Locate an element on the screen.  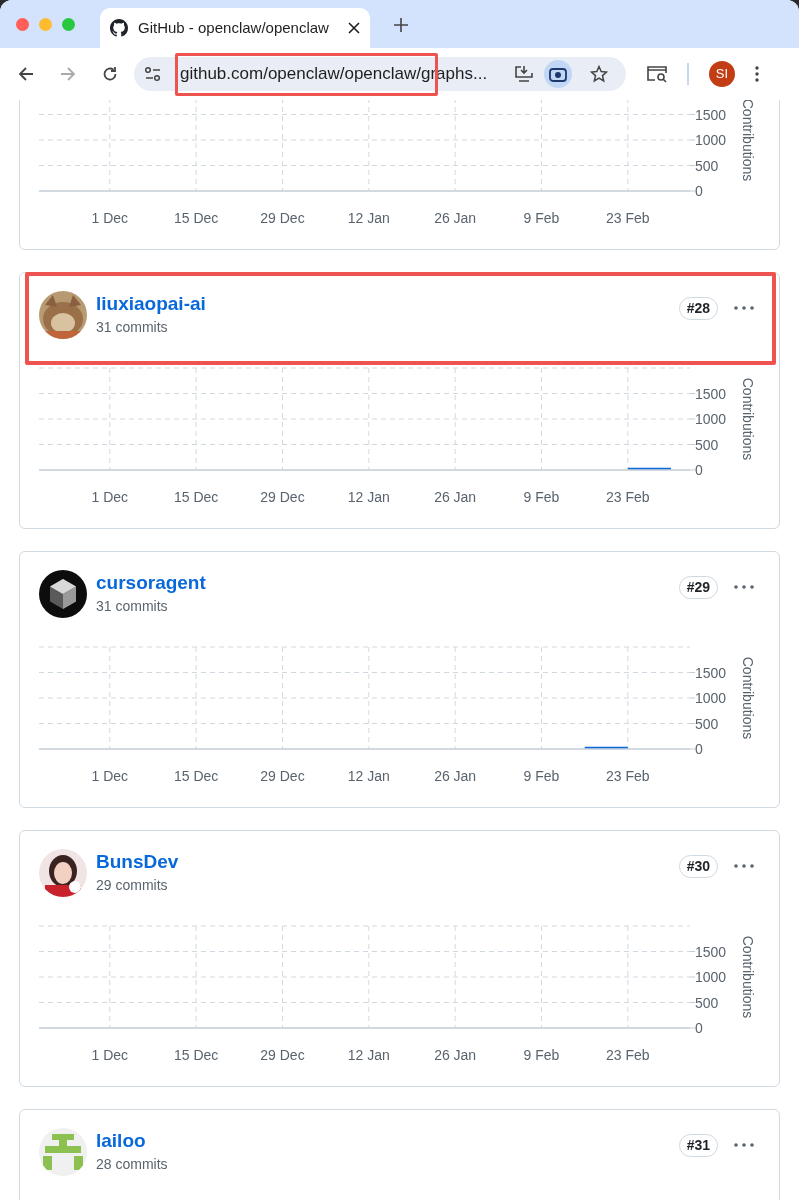
new-tab-icon is located at coordinates (401, 25).